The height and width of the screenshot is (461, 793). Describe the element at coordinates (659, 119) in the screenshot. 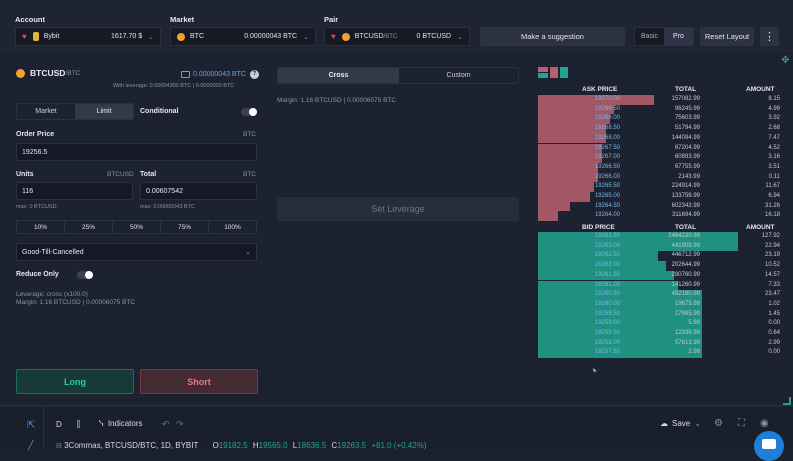

I see `ask-row: 19269.00 75603.99 3.92` at that location.